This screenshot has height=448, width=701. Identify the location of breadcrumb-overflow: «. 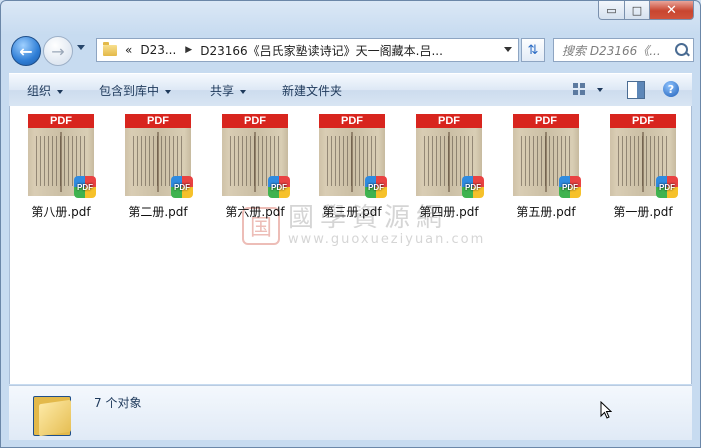
(128, 50).